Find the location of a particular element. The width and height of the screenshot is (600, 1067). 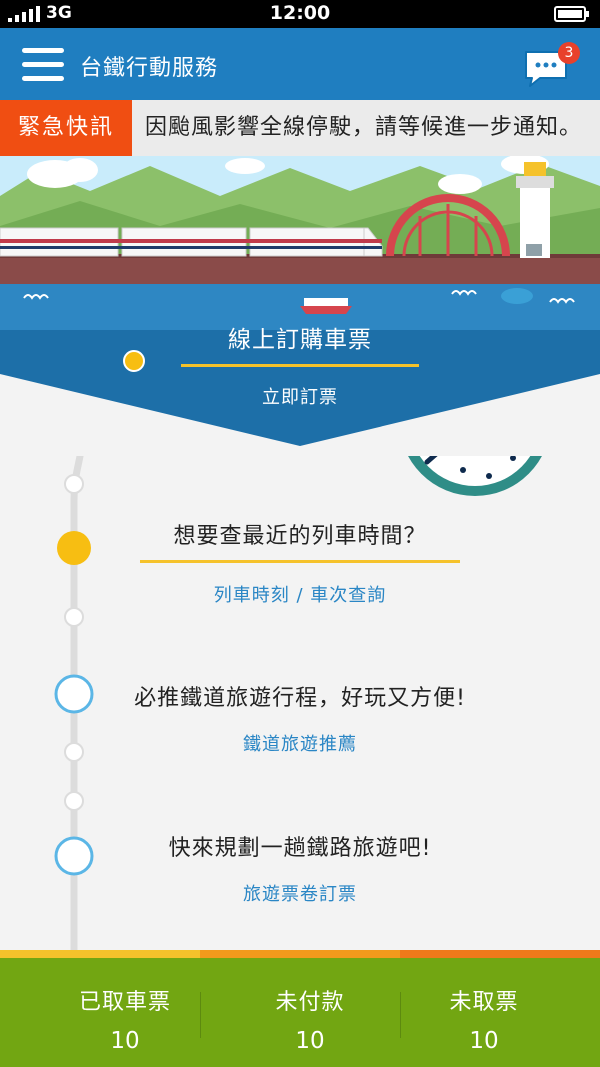

train-schedule-underline is located at coordinates (300, 561).